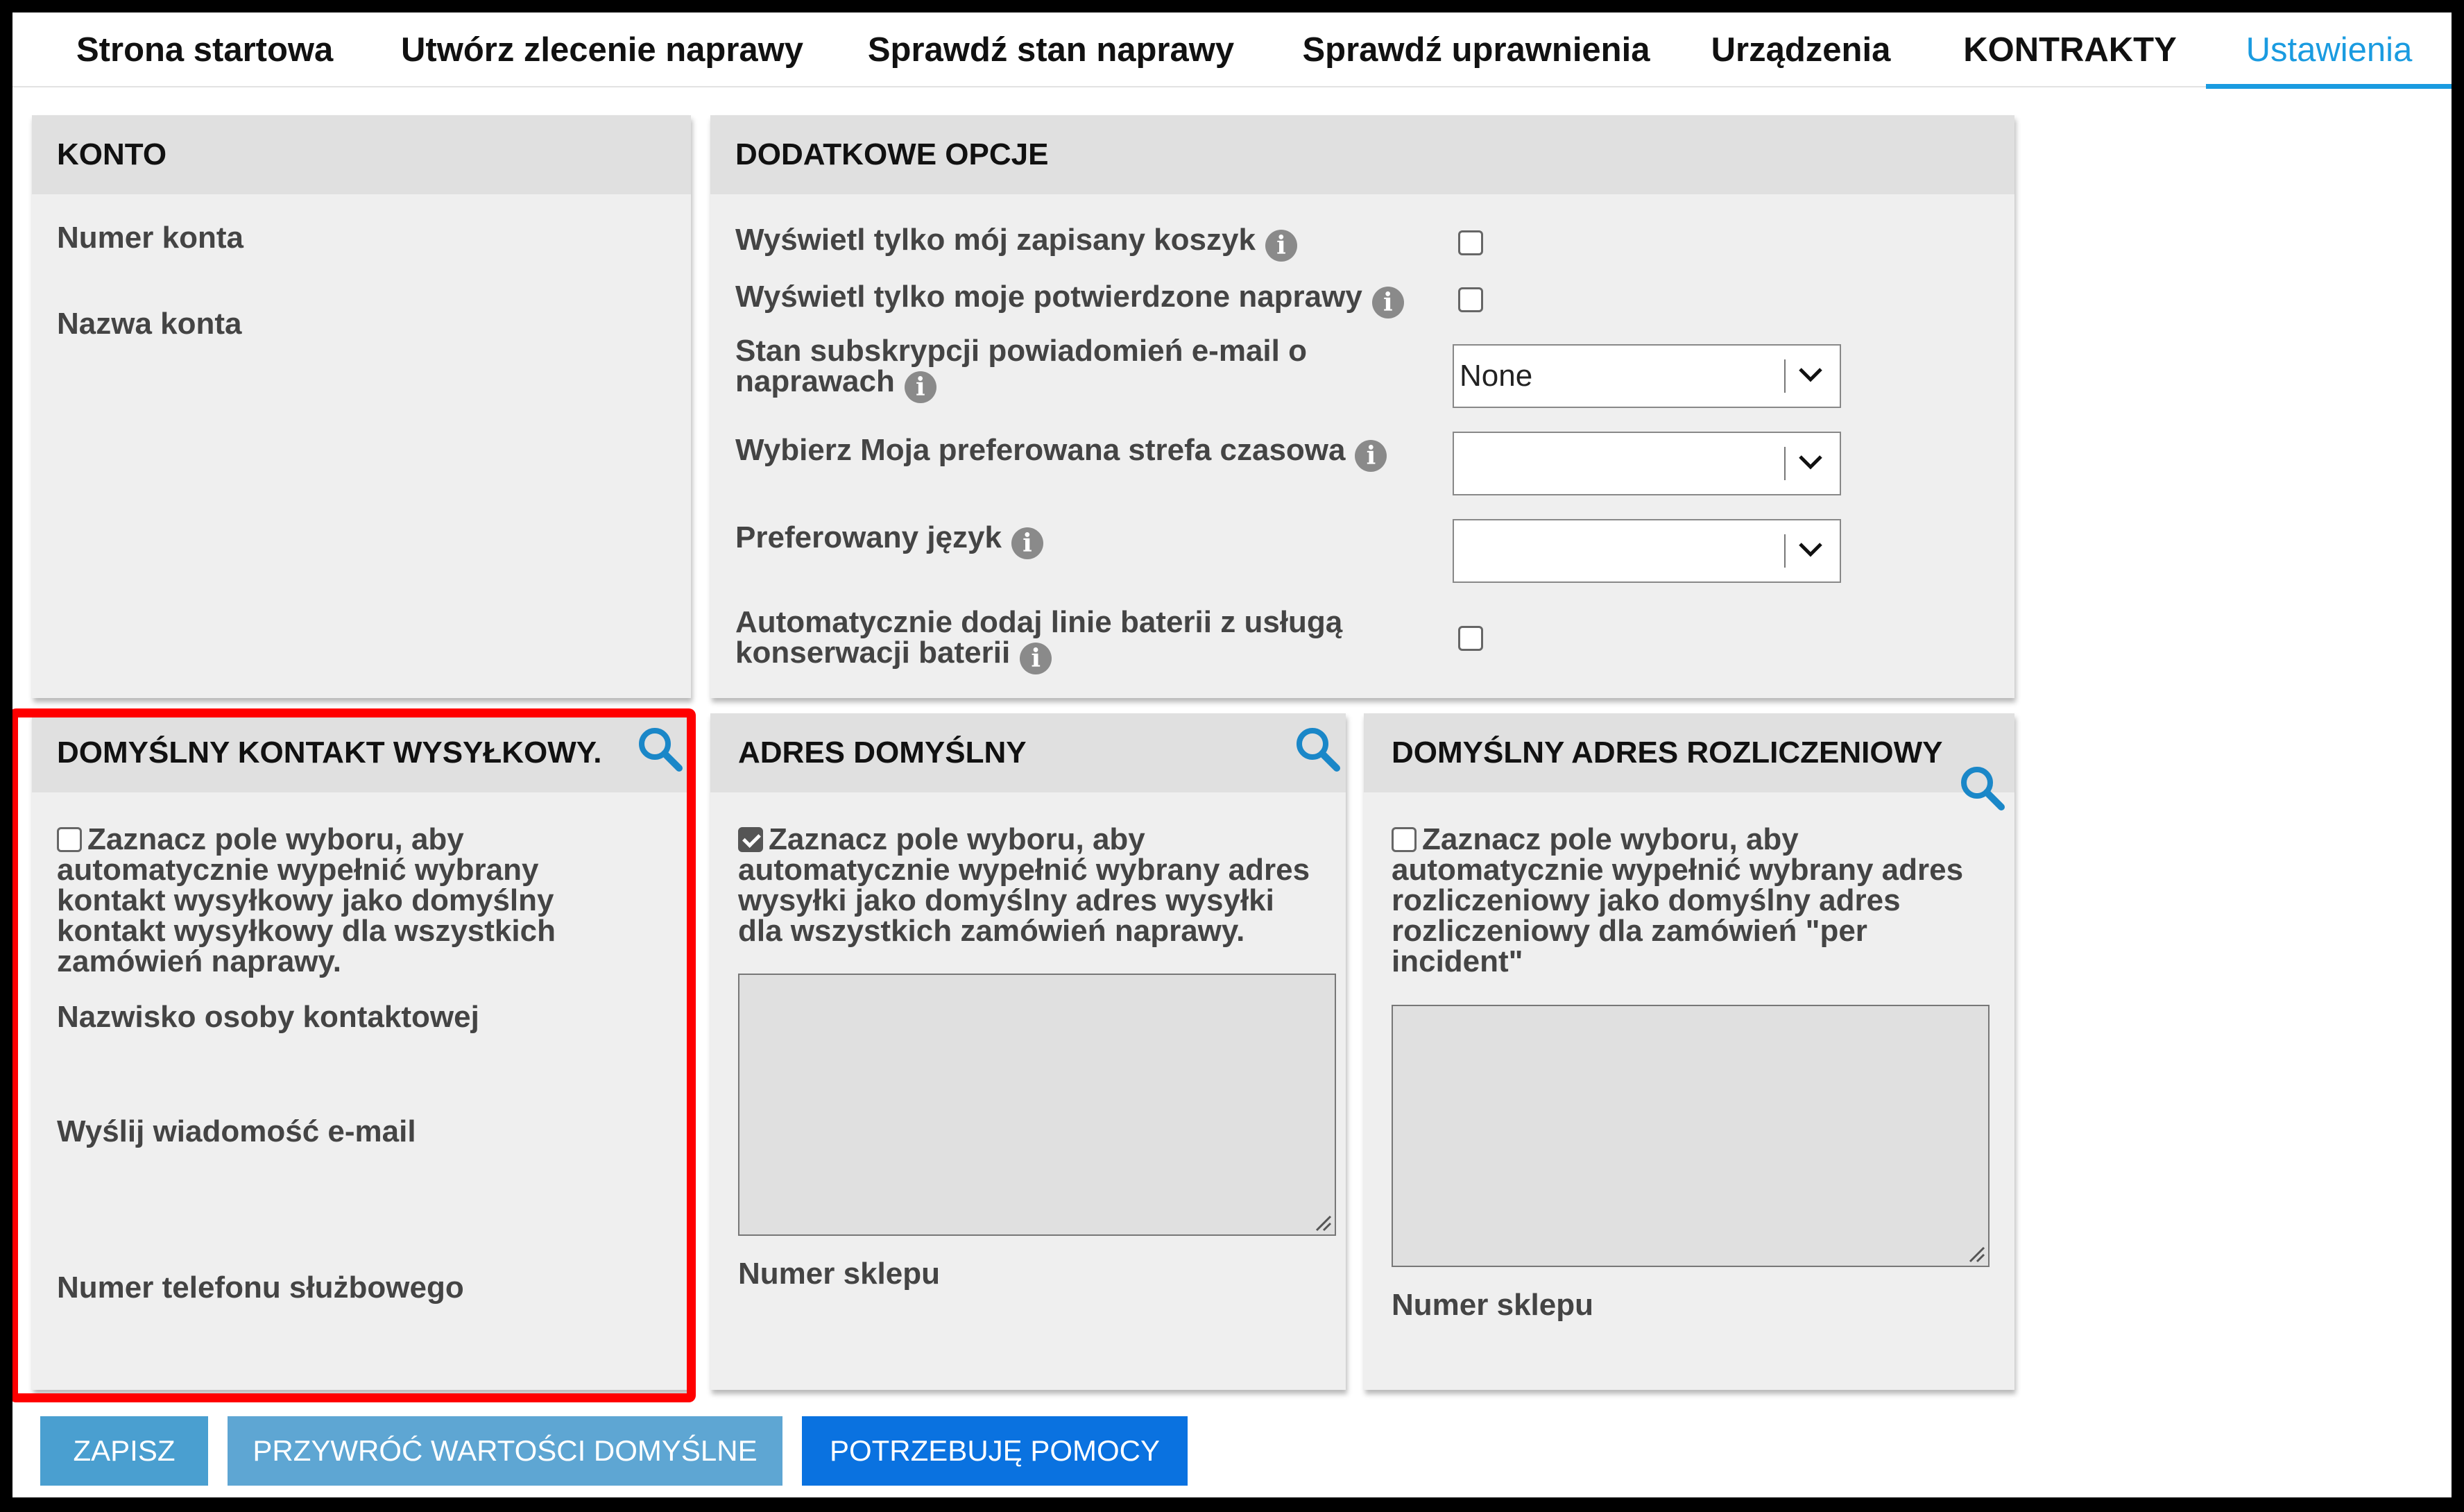 The image size is (2464, 1512). Describe the element at coordinates (1051, 49) in the screenshot. I see `tab-repair-status: Sprawdź stan naprawy` at that location.